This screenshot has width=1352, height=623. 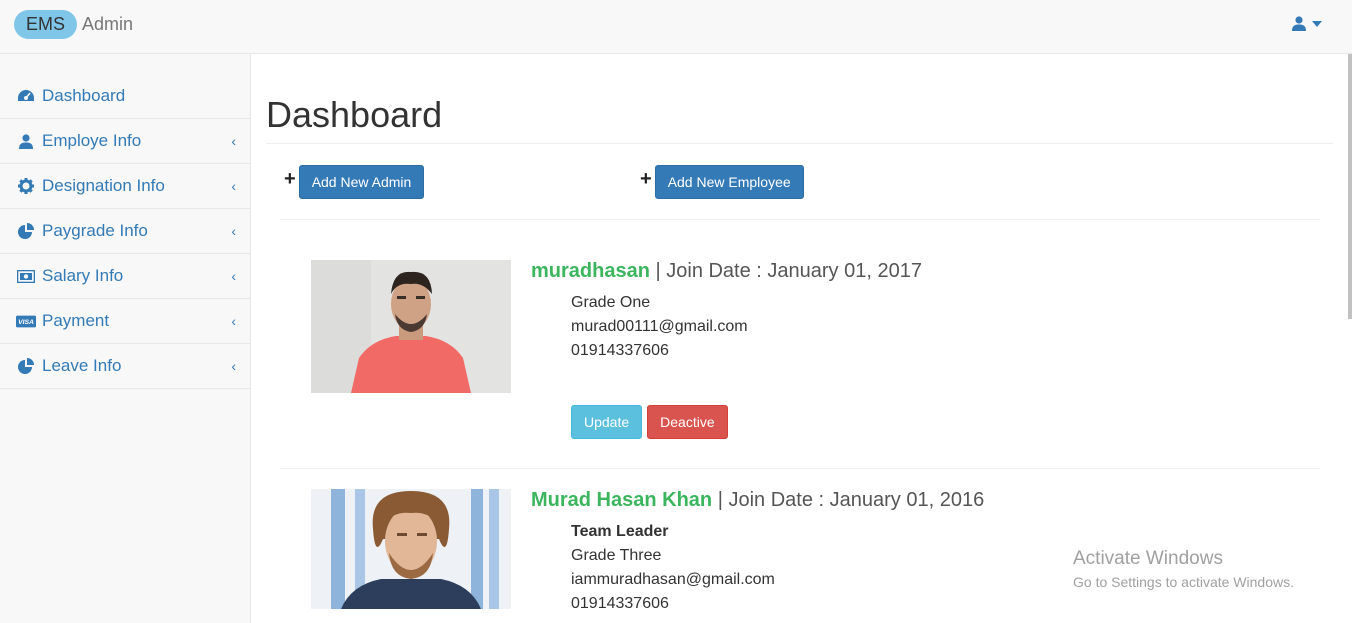 What do you see at coordinates (354, 114) in the screenshot?
I see `page-title: Dashboard` at bounding box center [354, 114].